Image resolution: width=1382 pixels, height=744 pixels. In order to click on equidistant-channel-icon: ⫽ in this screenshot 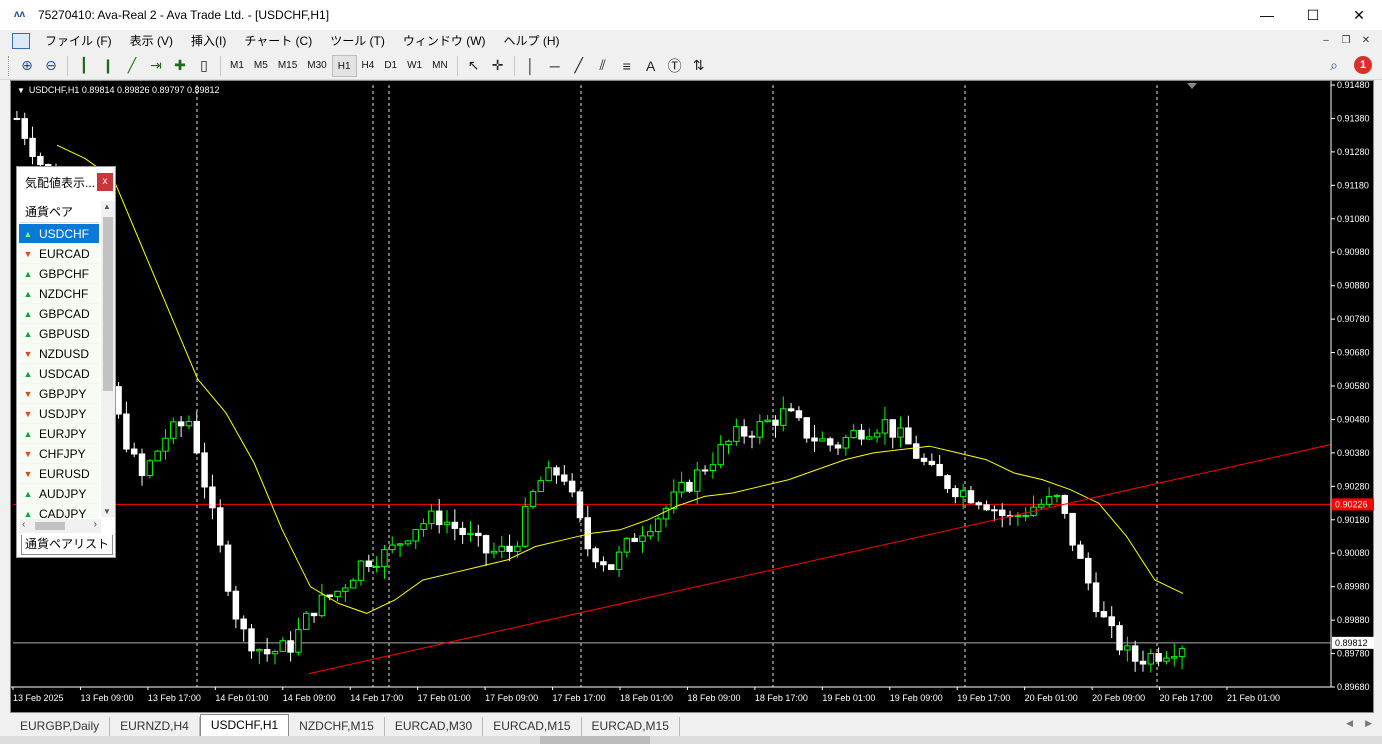, I will do `click(603, 66)`.